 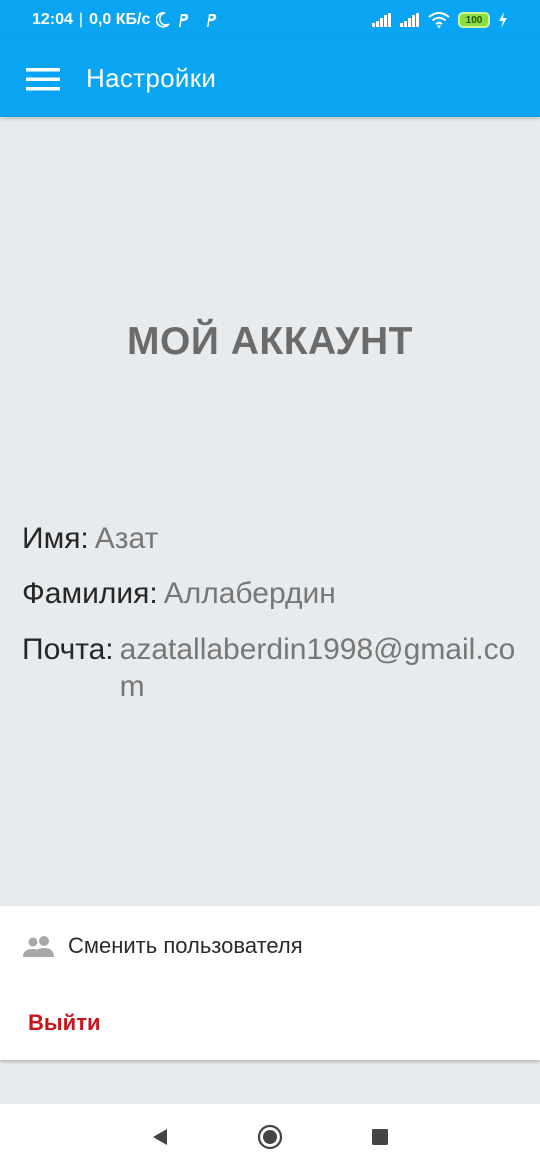 I want to click on battery-level: 100, so click(x=474, y=20).